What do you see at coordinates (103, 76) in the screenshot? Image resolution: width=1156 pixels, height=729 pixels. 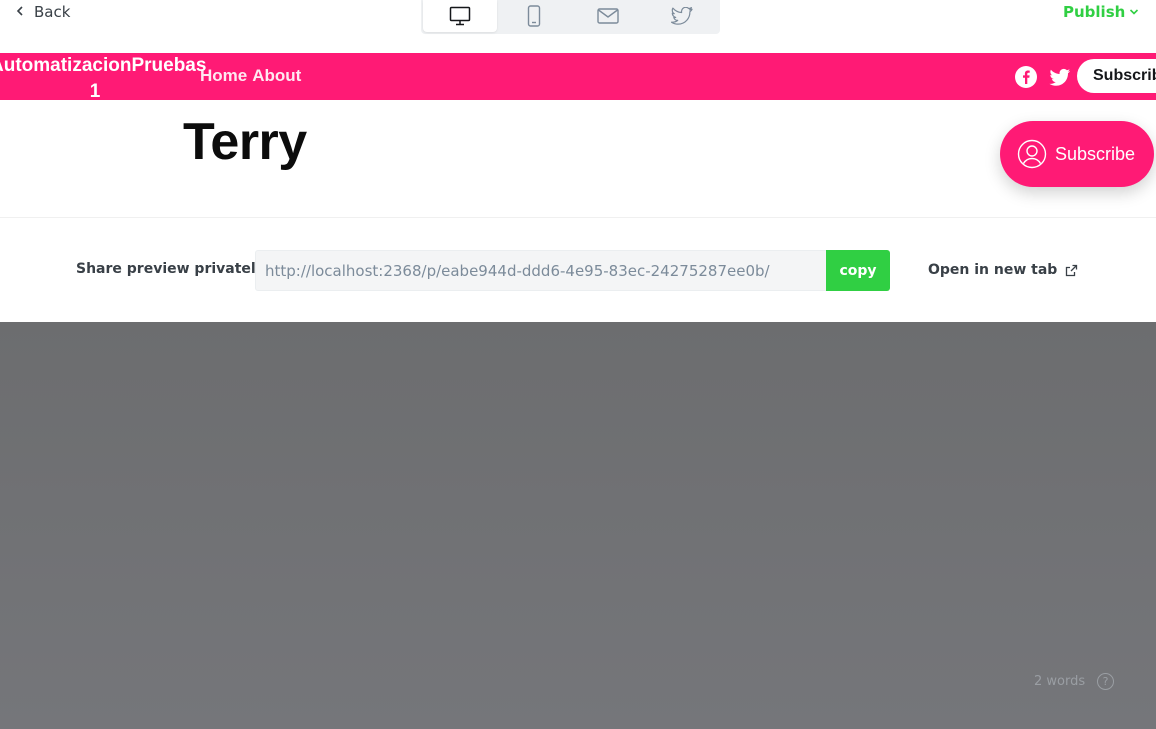 I see `site-title: AutomatizacionPruebas 1` at bounding box center [103, 76].